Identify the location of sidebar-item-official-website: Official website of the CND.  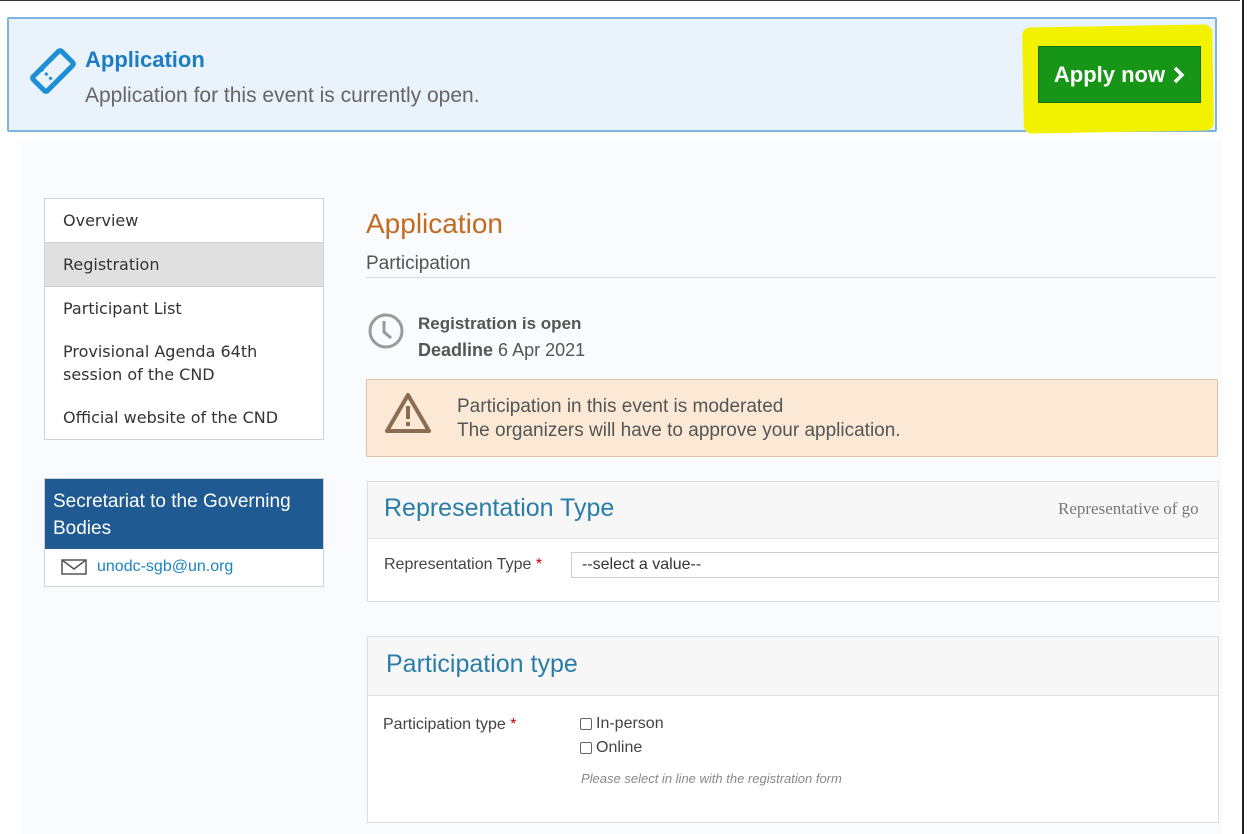
(184, 417).